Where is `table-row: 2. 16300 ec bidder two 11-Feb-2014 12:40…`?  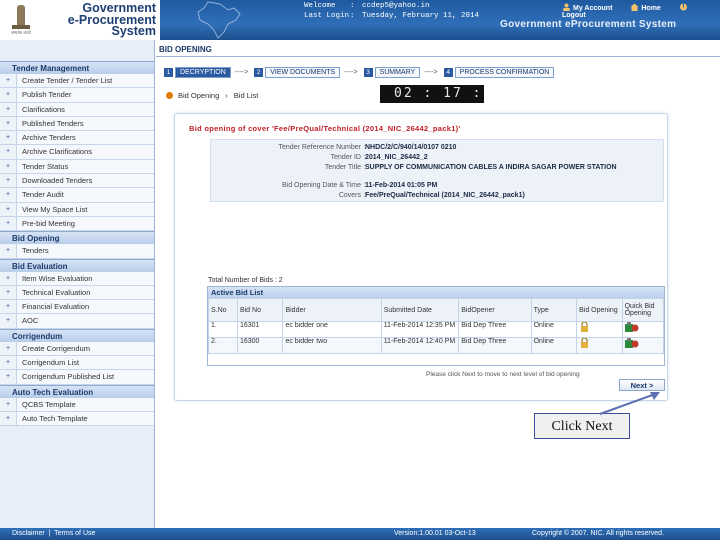 table-row: 2. 16300 ec bidder two 11-Feb-2014 12:40… is located at coordinates (436, 345).